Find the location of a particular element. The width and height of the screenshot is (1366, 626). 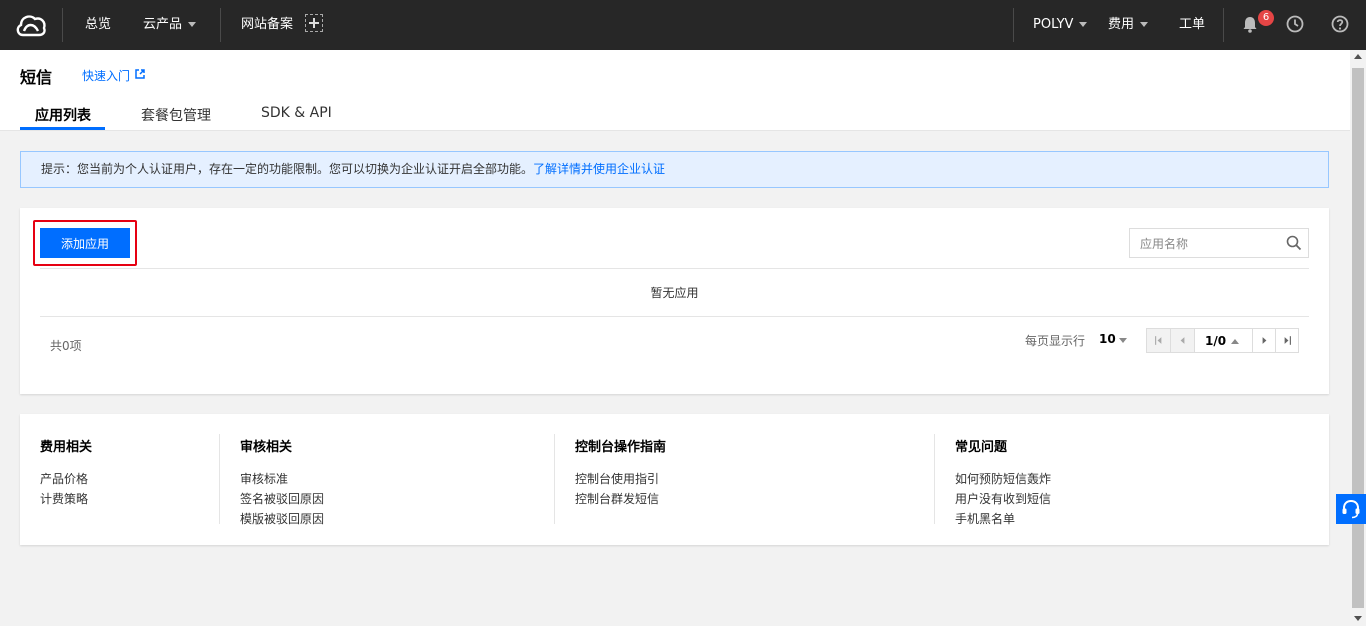

nav-products-label: 云产品 is located at coordinates (163, 24).